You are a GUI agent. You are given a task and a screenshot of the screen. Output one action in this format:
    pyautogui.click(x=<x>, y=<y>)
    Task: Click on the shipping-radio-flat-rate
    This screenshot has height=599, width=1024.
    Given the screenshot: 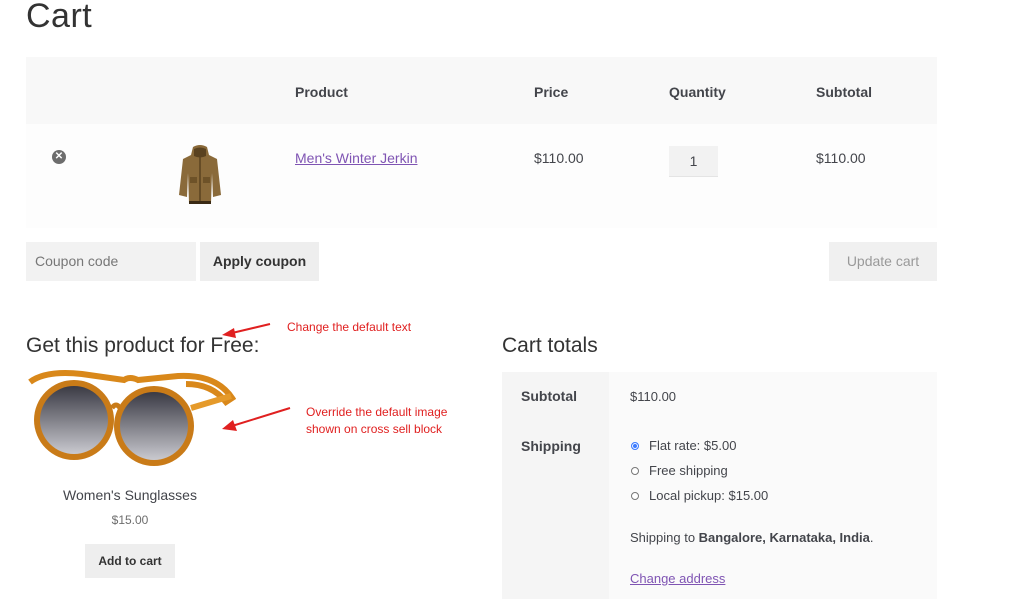 What is the action you would take?
    pyautogui.click(x=635, y=446)
    